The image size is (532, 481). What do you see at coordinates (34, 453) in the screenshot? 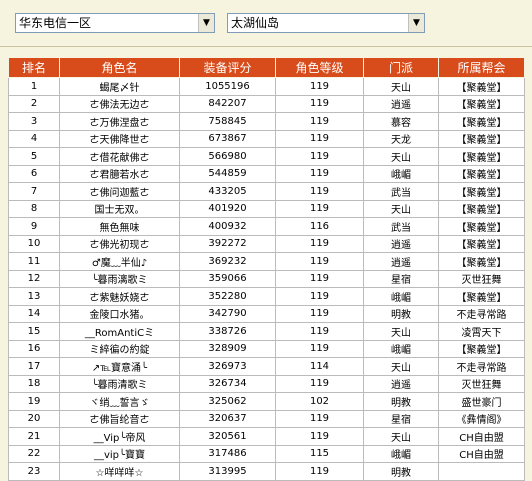
I see `rank-cell: 22` at bounding box center [34, 453].